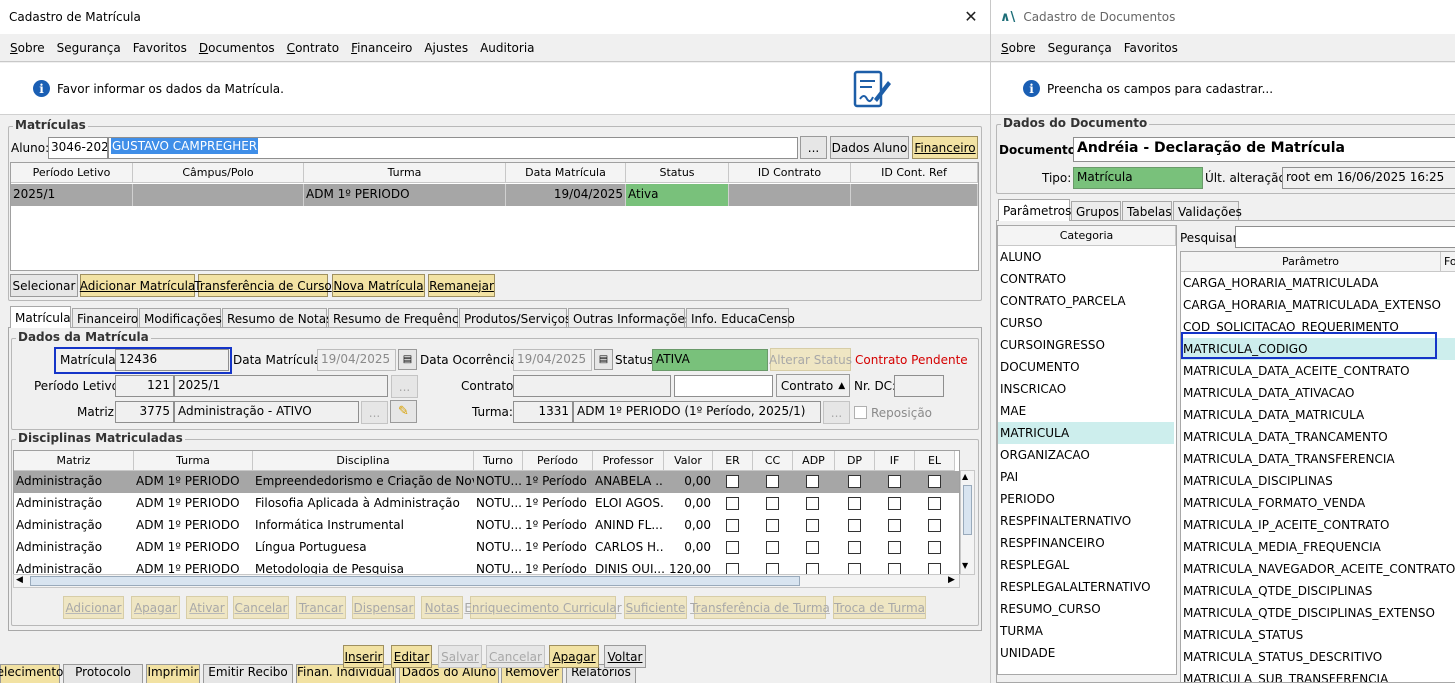 This screenshot has height=683, width=1455. I want to click on disciplina-notas-button: Notas, so click(442, 607).